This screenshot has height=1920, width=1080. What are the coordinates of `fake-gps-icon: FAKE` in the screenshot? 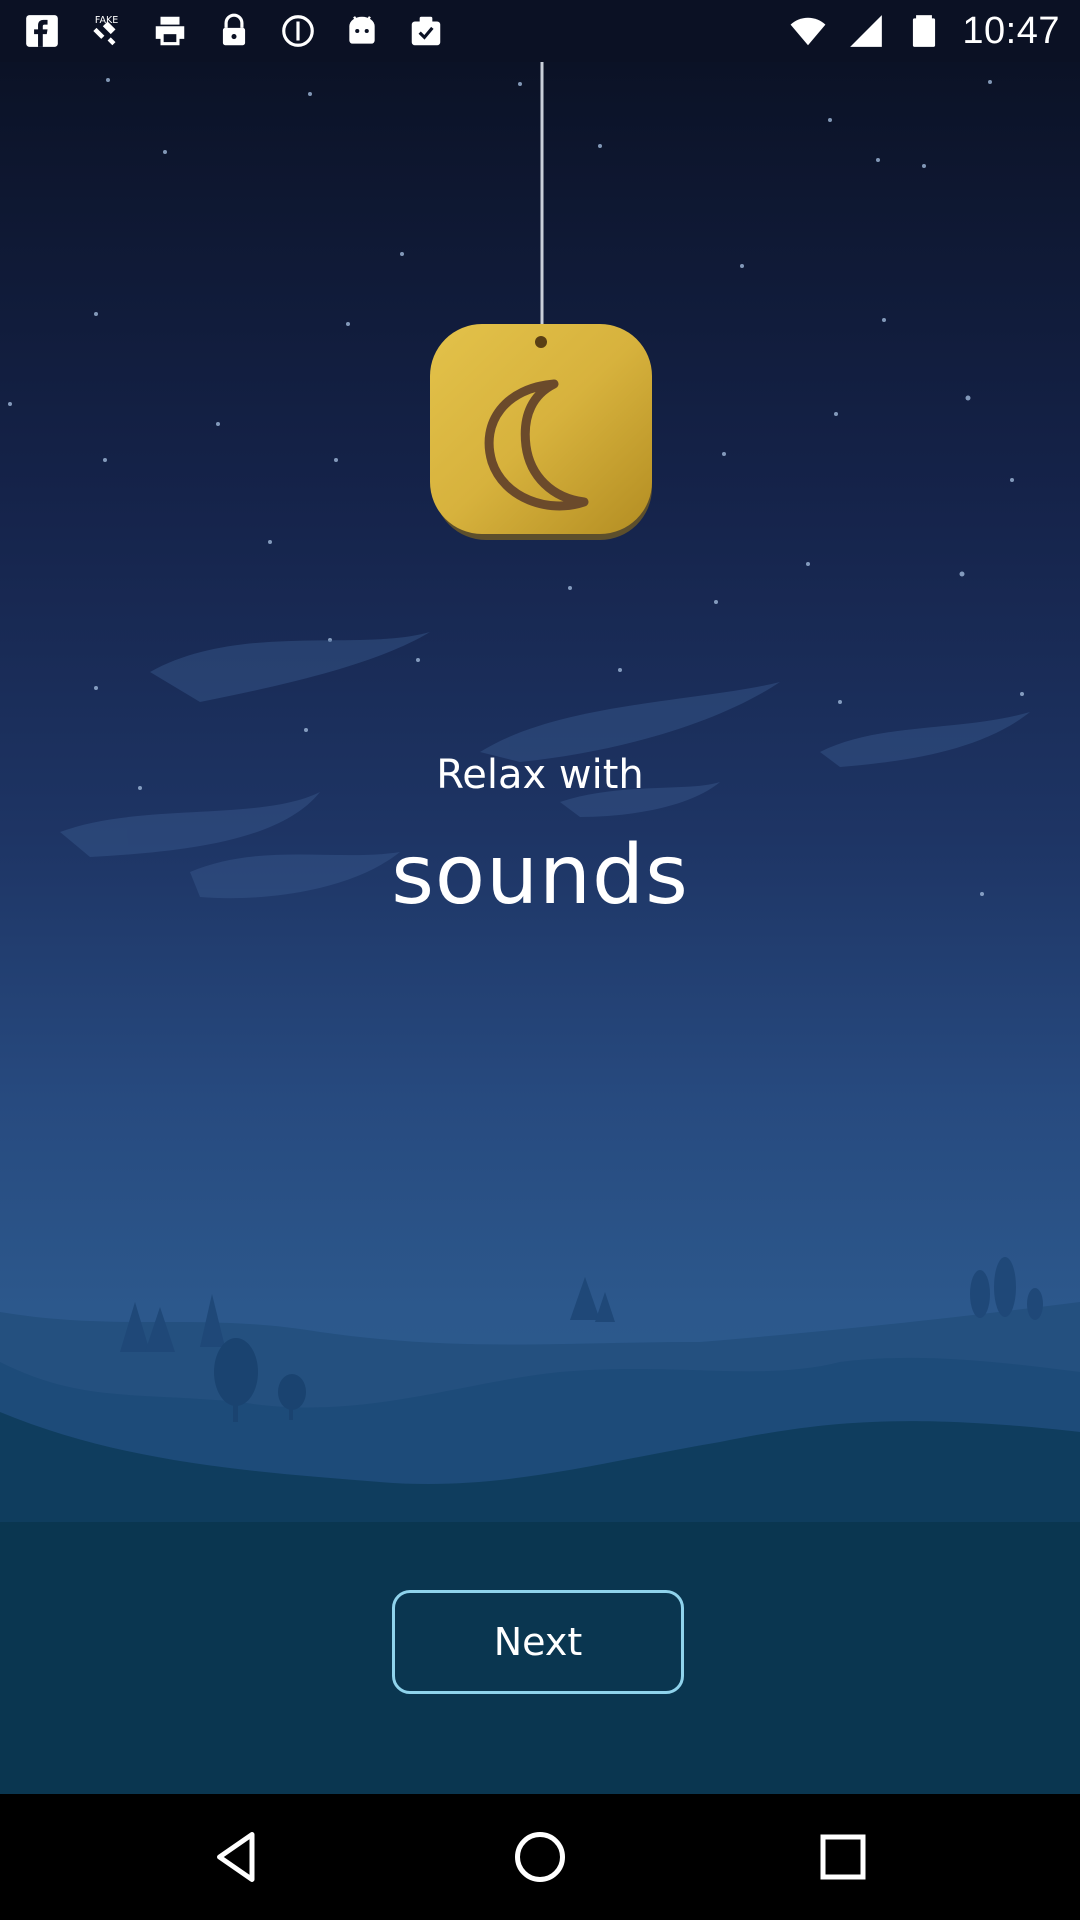 It's located at (106, 31).